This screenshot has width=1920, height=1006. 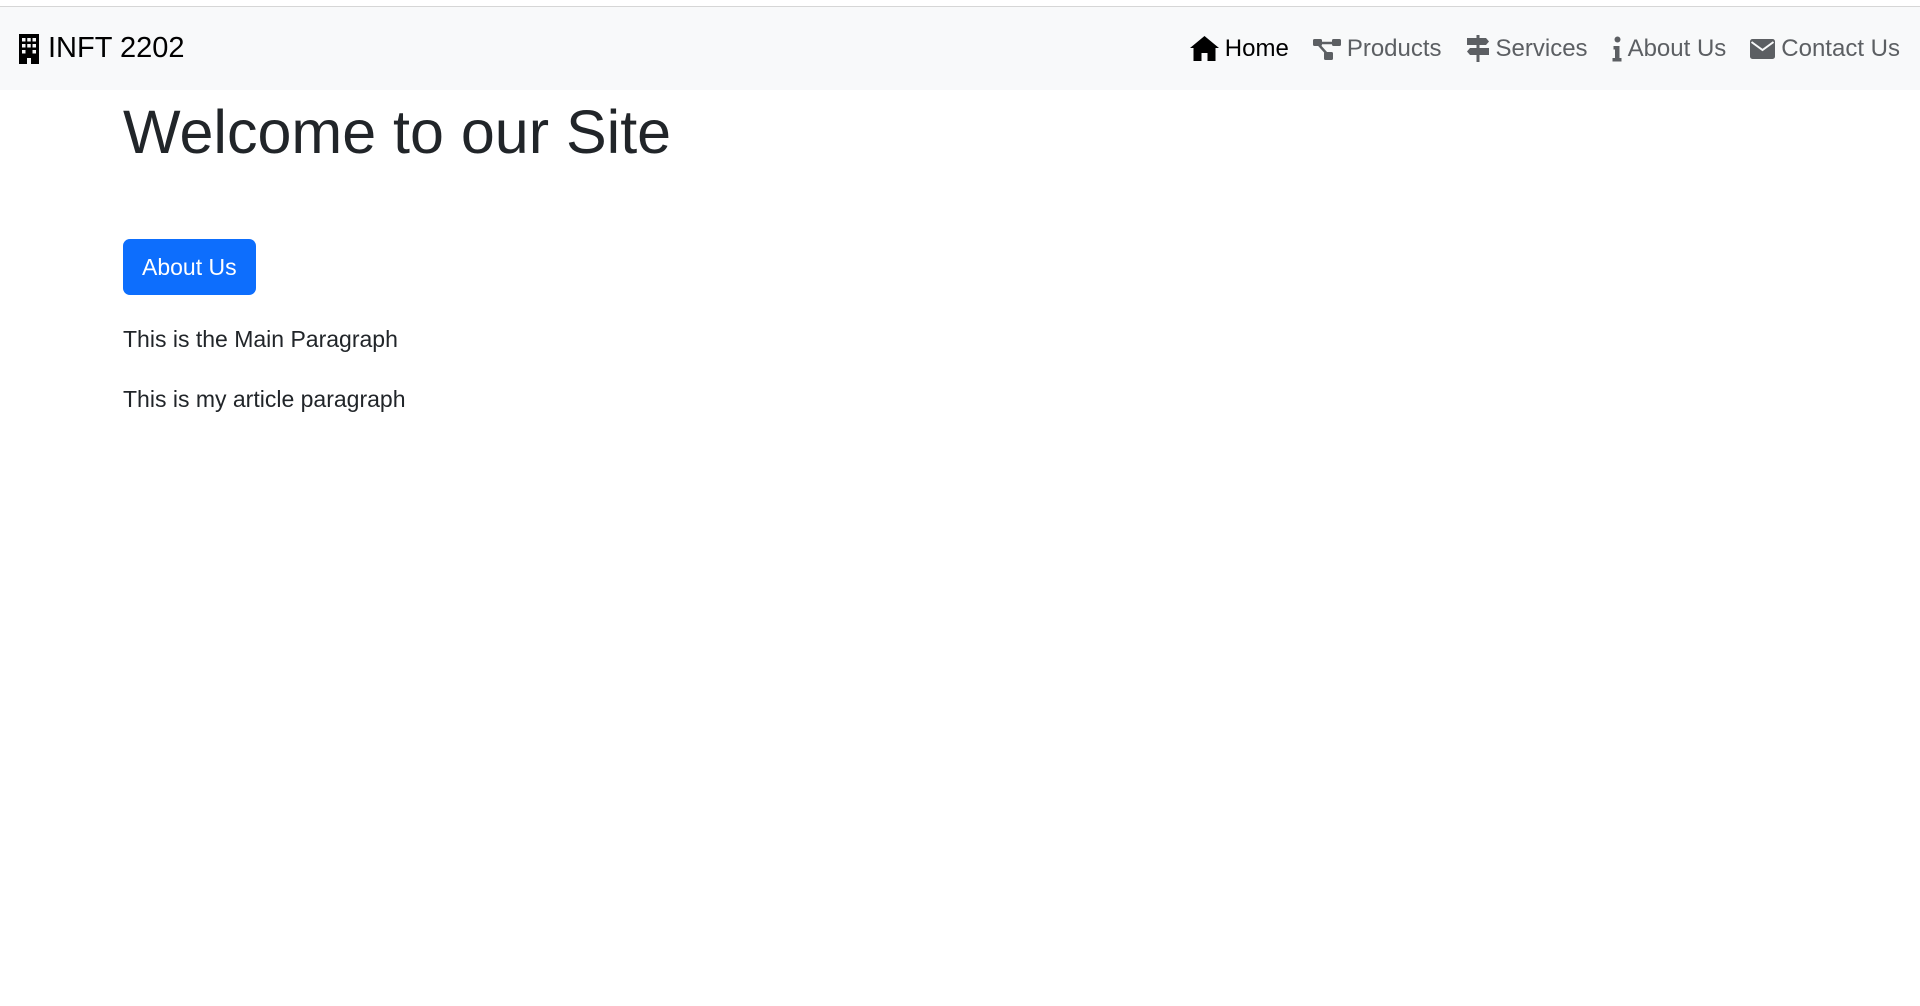 I want to click on main-paragraph: This is the Main Paragraph, so click(x=260, y=339).